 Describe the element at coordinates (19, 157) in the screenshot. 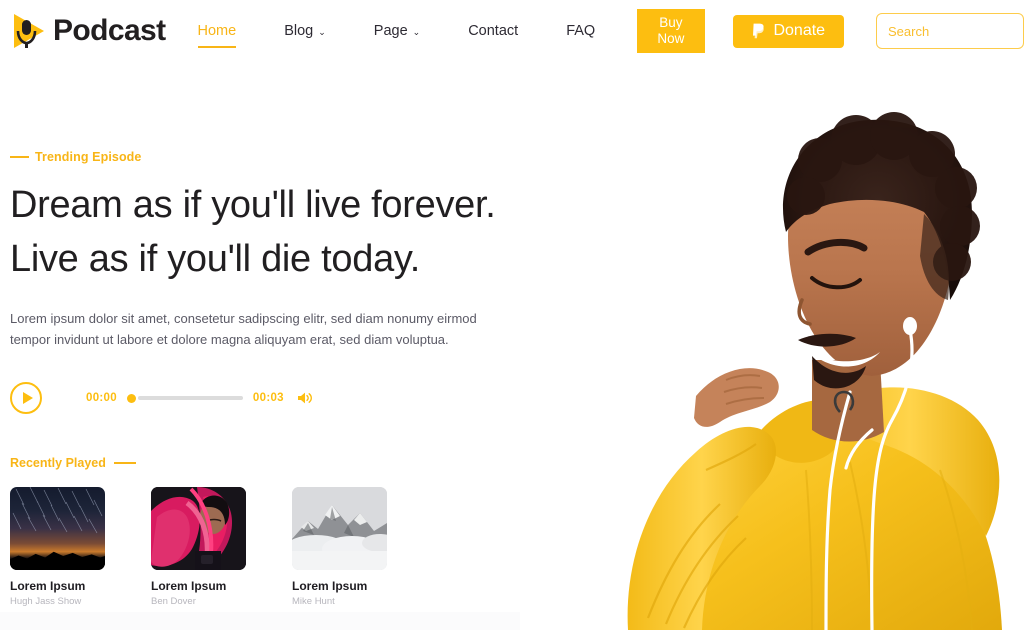

I see `eyebrow-dash` at that location.